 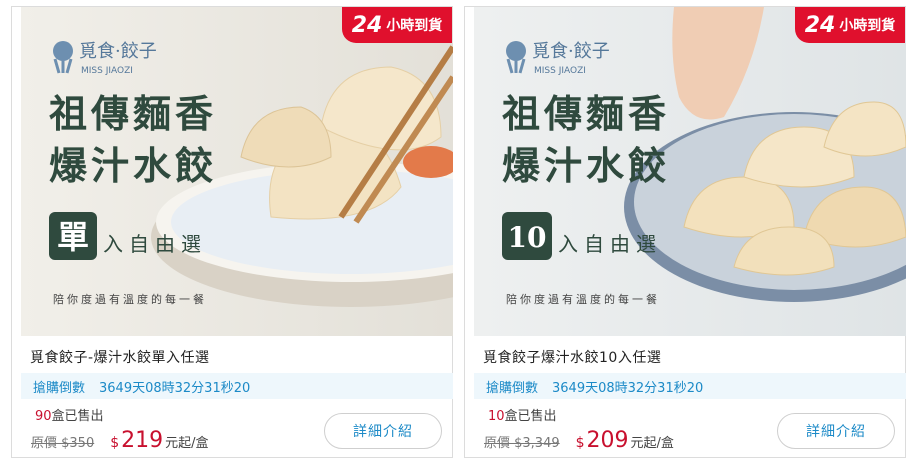 What do you see at coordinates (120, 440) in the screenshot?
I see `price-row: 原價 $350 $ 219 元起/盒` at bounding box center [120, 440].